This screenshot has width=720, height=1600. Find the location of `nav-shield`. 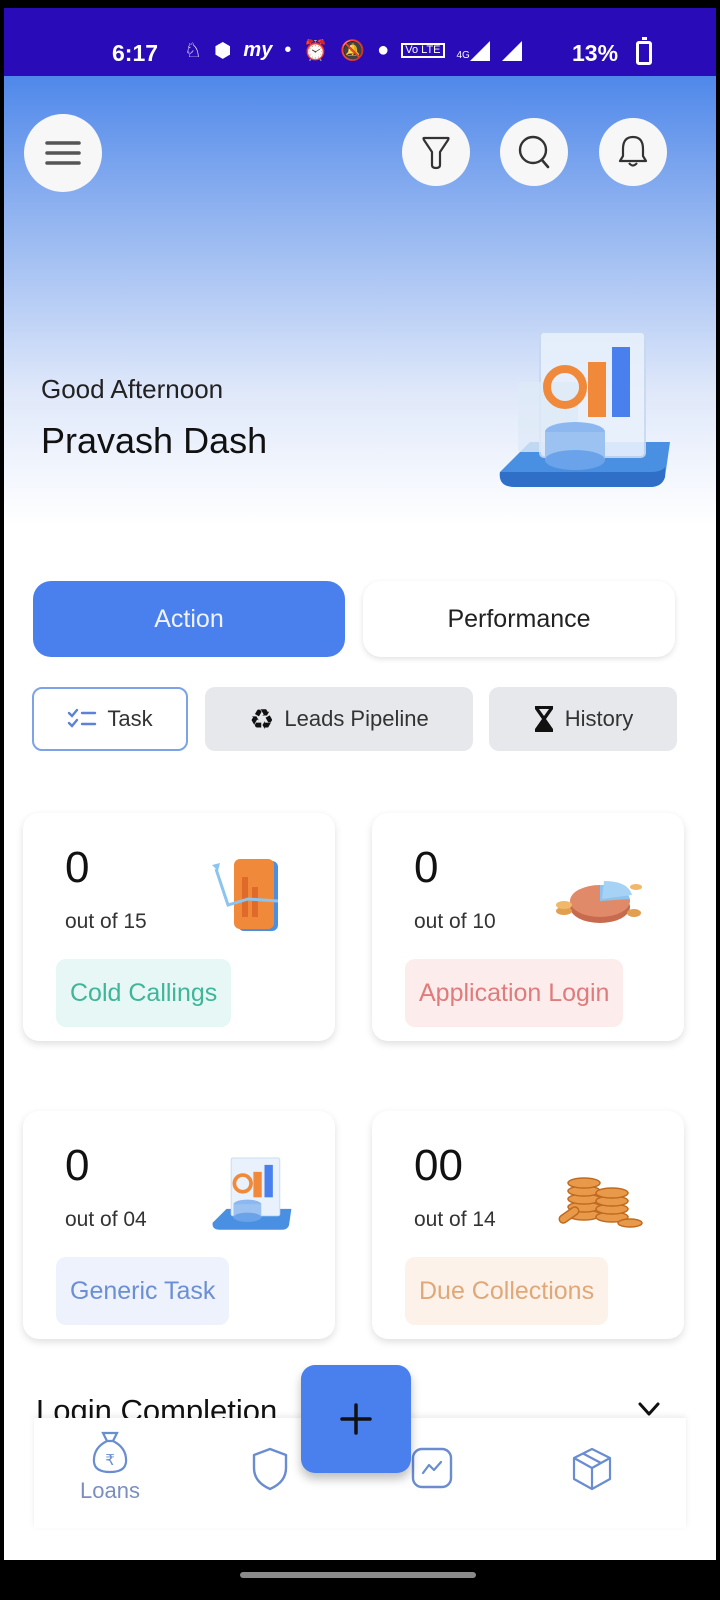

nav-shield is located at coordinates (270, 1469).